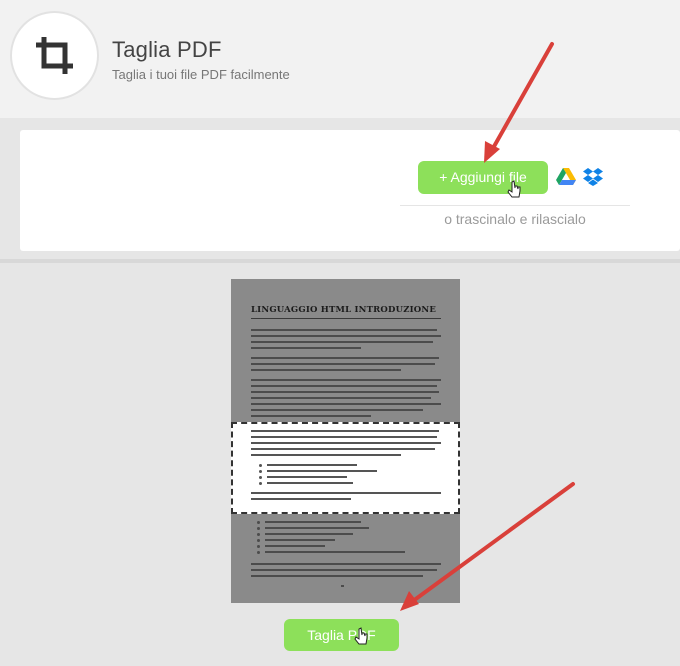 This screenshot has width=680, height=666. Describe the element at coordinates (487, 546) in the screenshot. I see `annotation-arrow-bottom` at that location.